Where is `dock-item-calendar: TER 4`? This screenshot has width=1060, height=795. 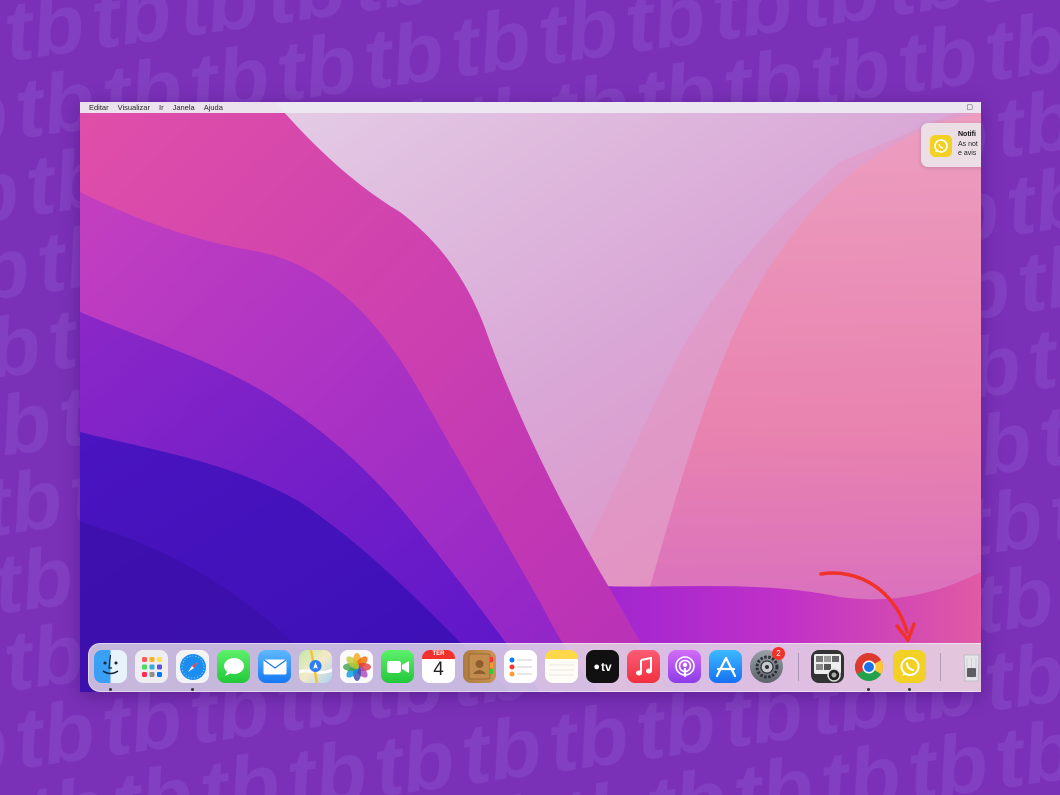 dock-item-calendar: TER 4 is located at coordinates (438, 666).